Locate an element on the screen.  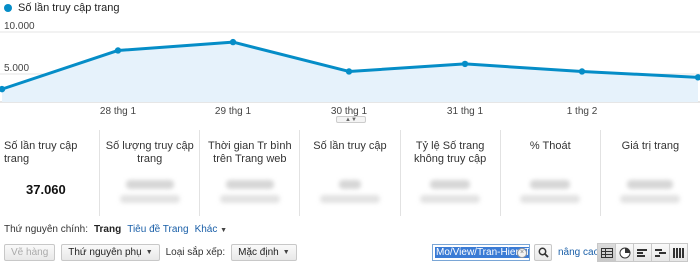
scorecard-title: % Thoát is located at coordinates (550, 146).